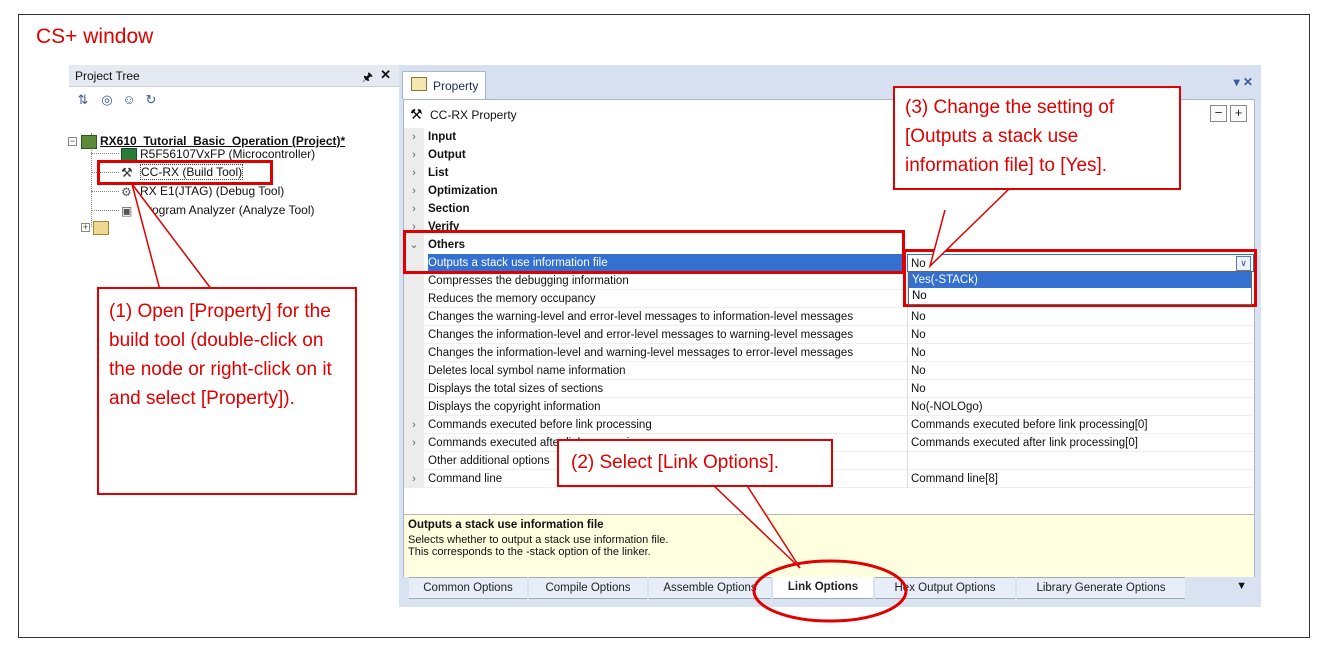 Image resolution: width=1328 pixels, height=652 pixels. Describe the element at coordinates (654, 252) in the screenshot. I see `highlight-others-row` at that location.